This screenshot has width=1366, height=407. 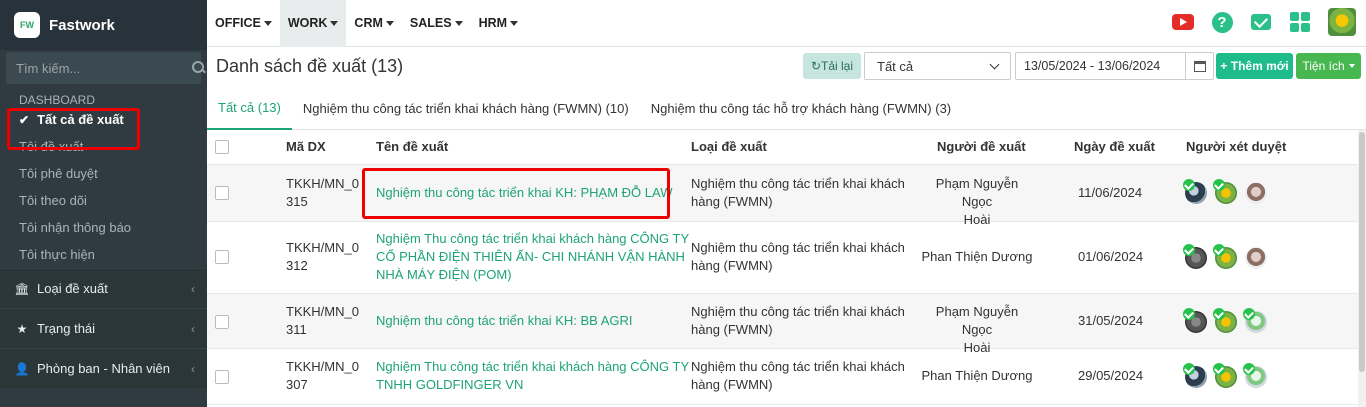 What do you see at coordinates (1092, 66) in the screenshot?
I see `date-range-value: 13/05/2024 - 13/06/2024` at bounding box center [1092, 66].